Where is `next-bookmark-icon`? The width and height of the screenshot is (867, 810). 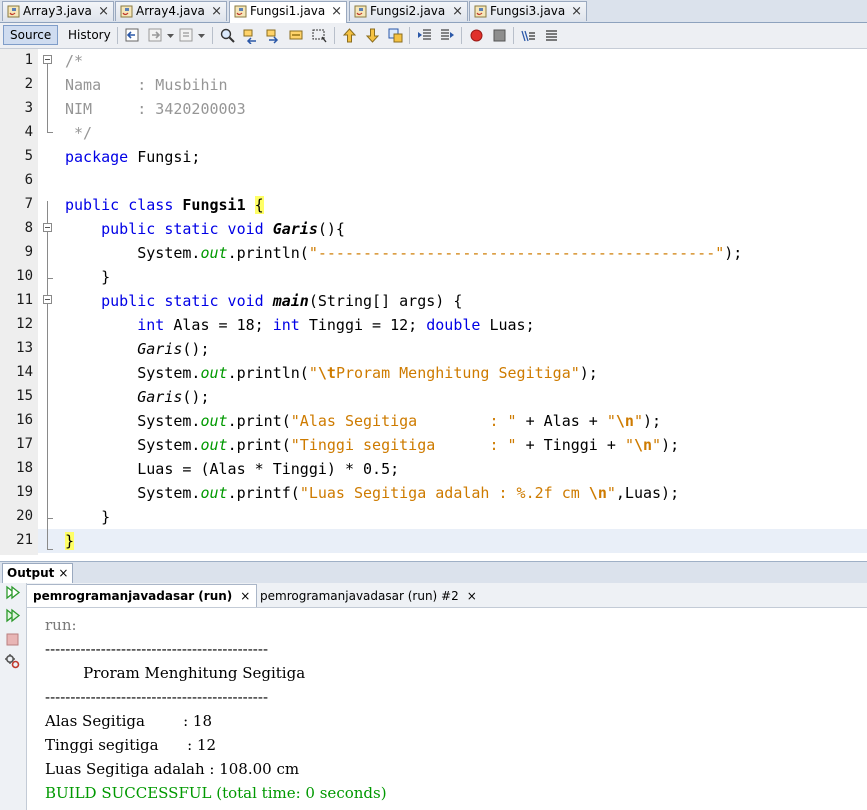
next-bookmark-icon is located at coordinates (372, 35).